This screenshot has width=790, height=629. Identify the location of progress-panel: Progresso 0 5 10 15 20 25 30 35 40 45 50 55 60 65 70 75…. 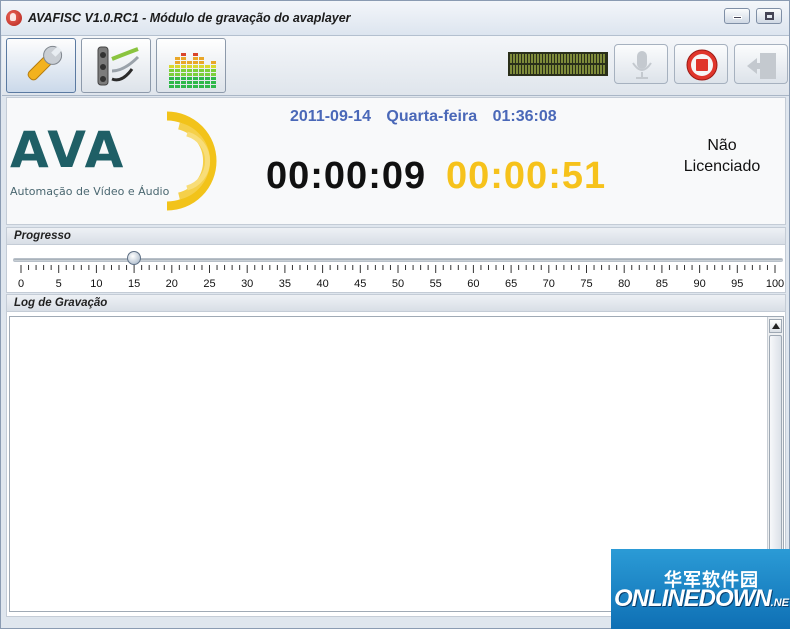
(396, 260).